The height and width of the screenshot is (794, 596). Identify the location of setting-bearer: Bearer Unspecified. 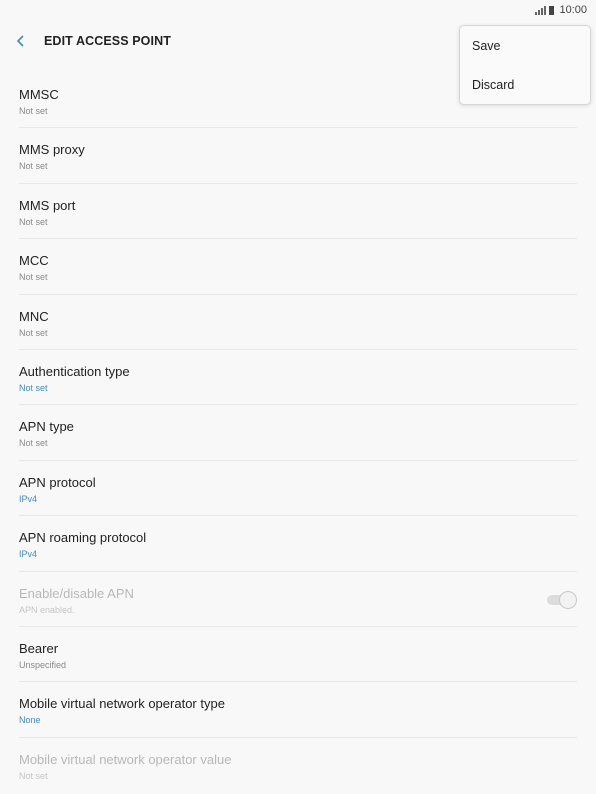
(298, 655).